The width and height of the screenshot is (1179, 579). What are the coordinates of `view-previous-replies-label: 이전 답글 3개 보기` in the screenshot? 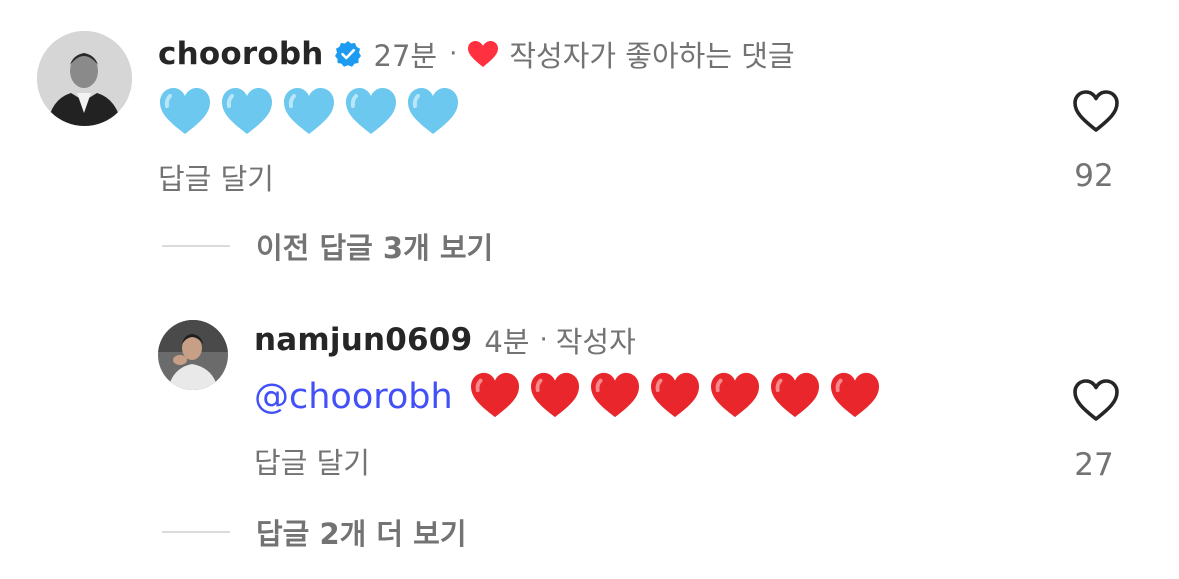 It's located at (375, 248).